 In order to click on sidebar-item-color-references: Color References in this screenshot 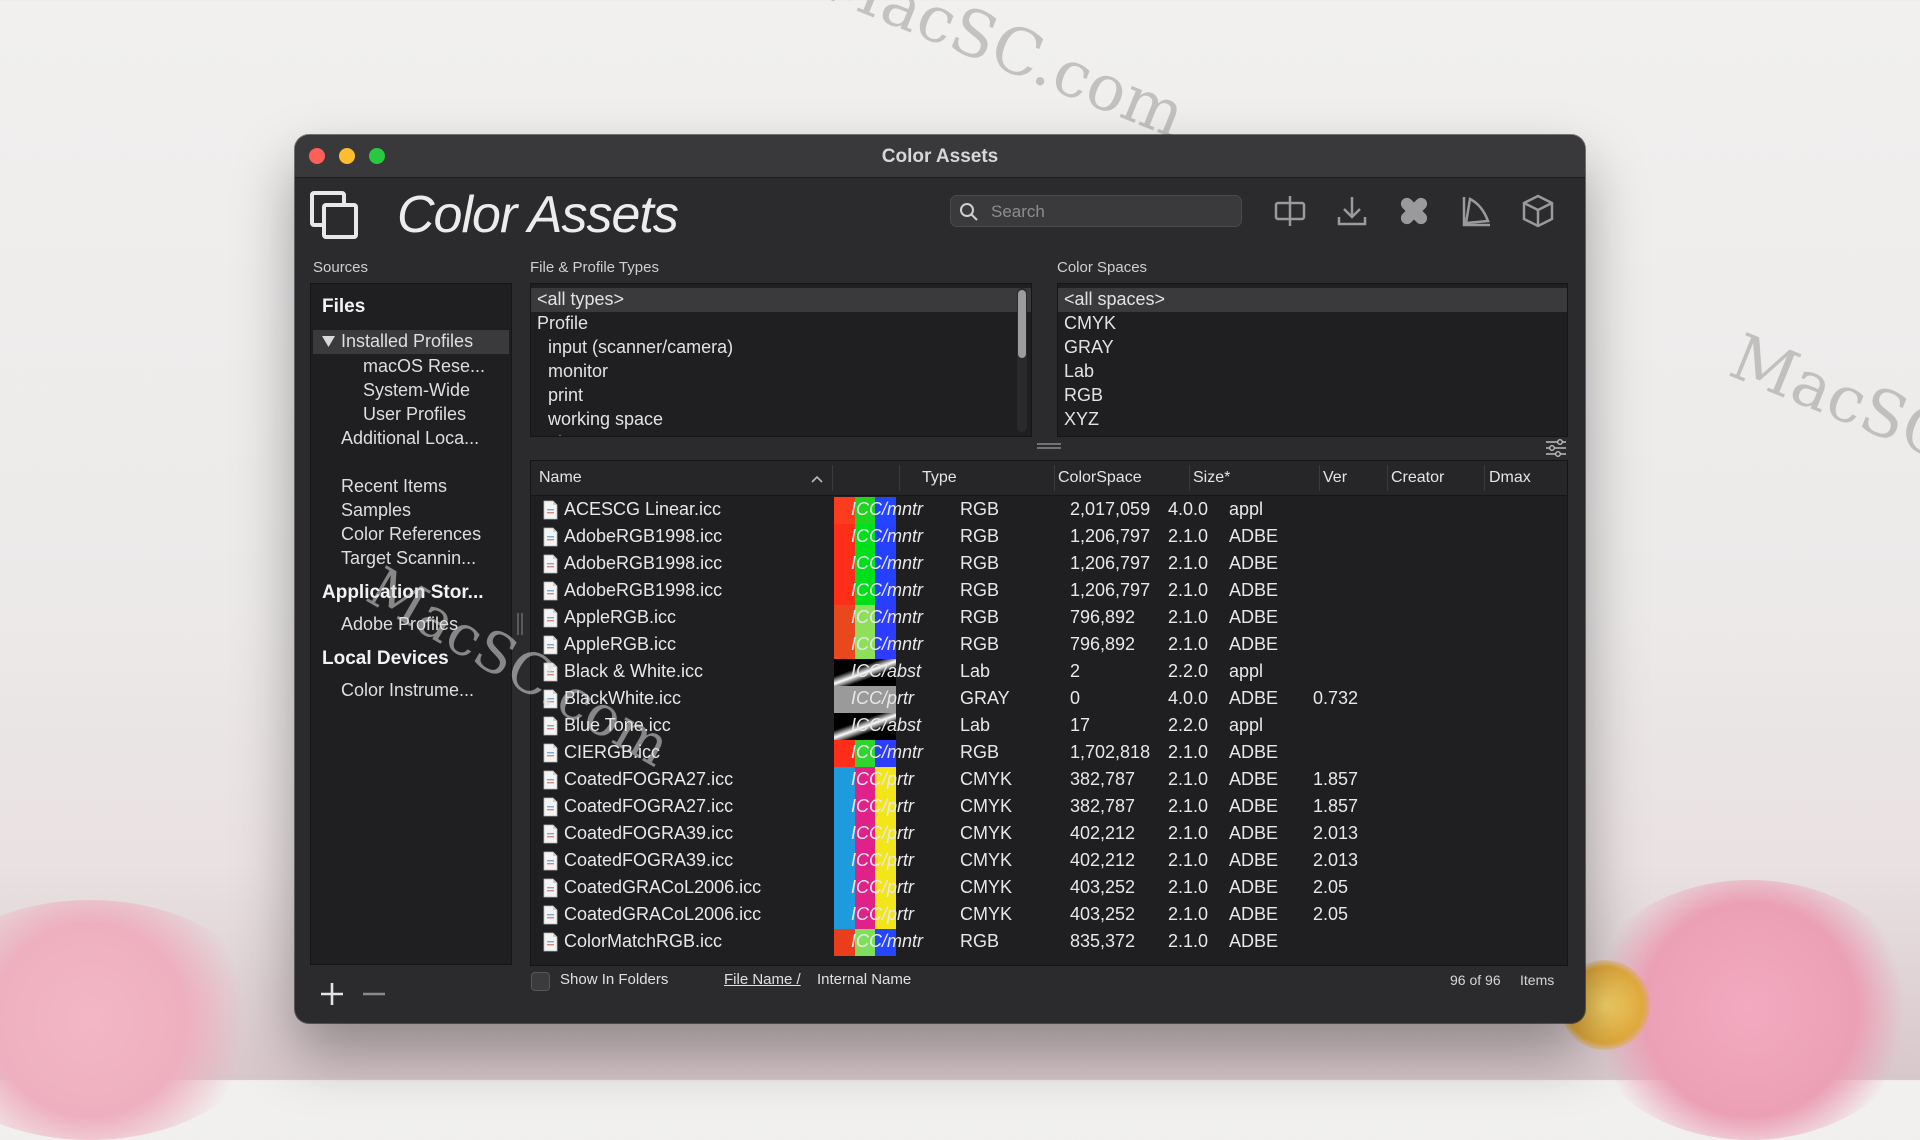, I will do `click(411, 534)`.